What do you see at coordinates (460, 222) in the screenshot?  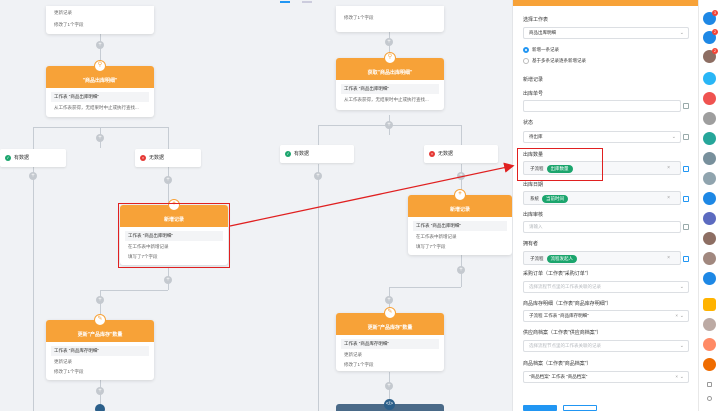 I see `add-record-node: + 新增记录 工作表 "商品出库明细" 在工作表中新增记录 填写了7个字段` at bounding box center [460, 222].